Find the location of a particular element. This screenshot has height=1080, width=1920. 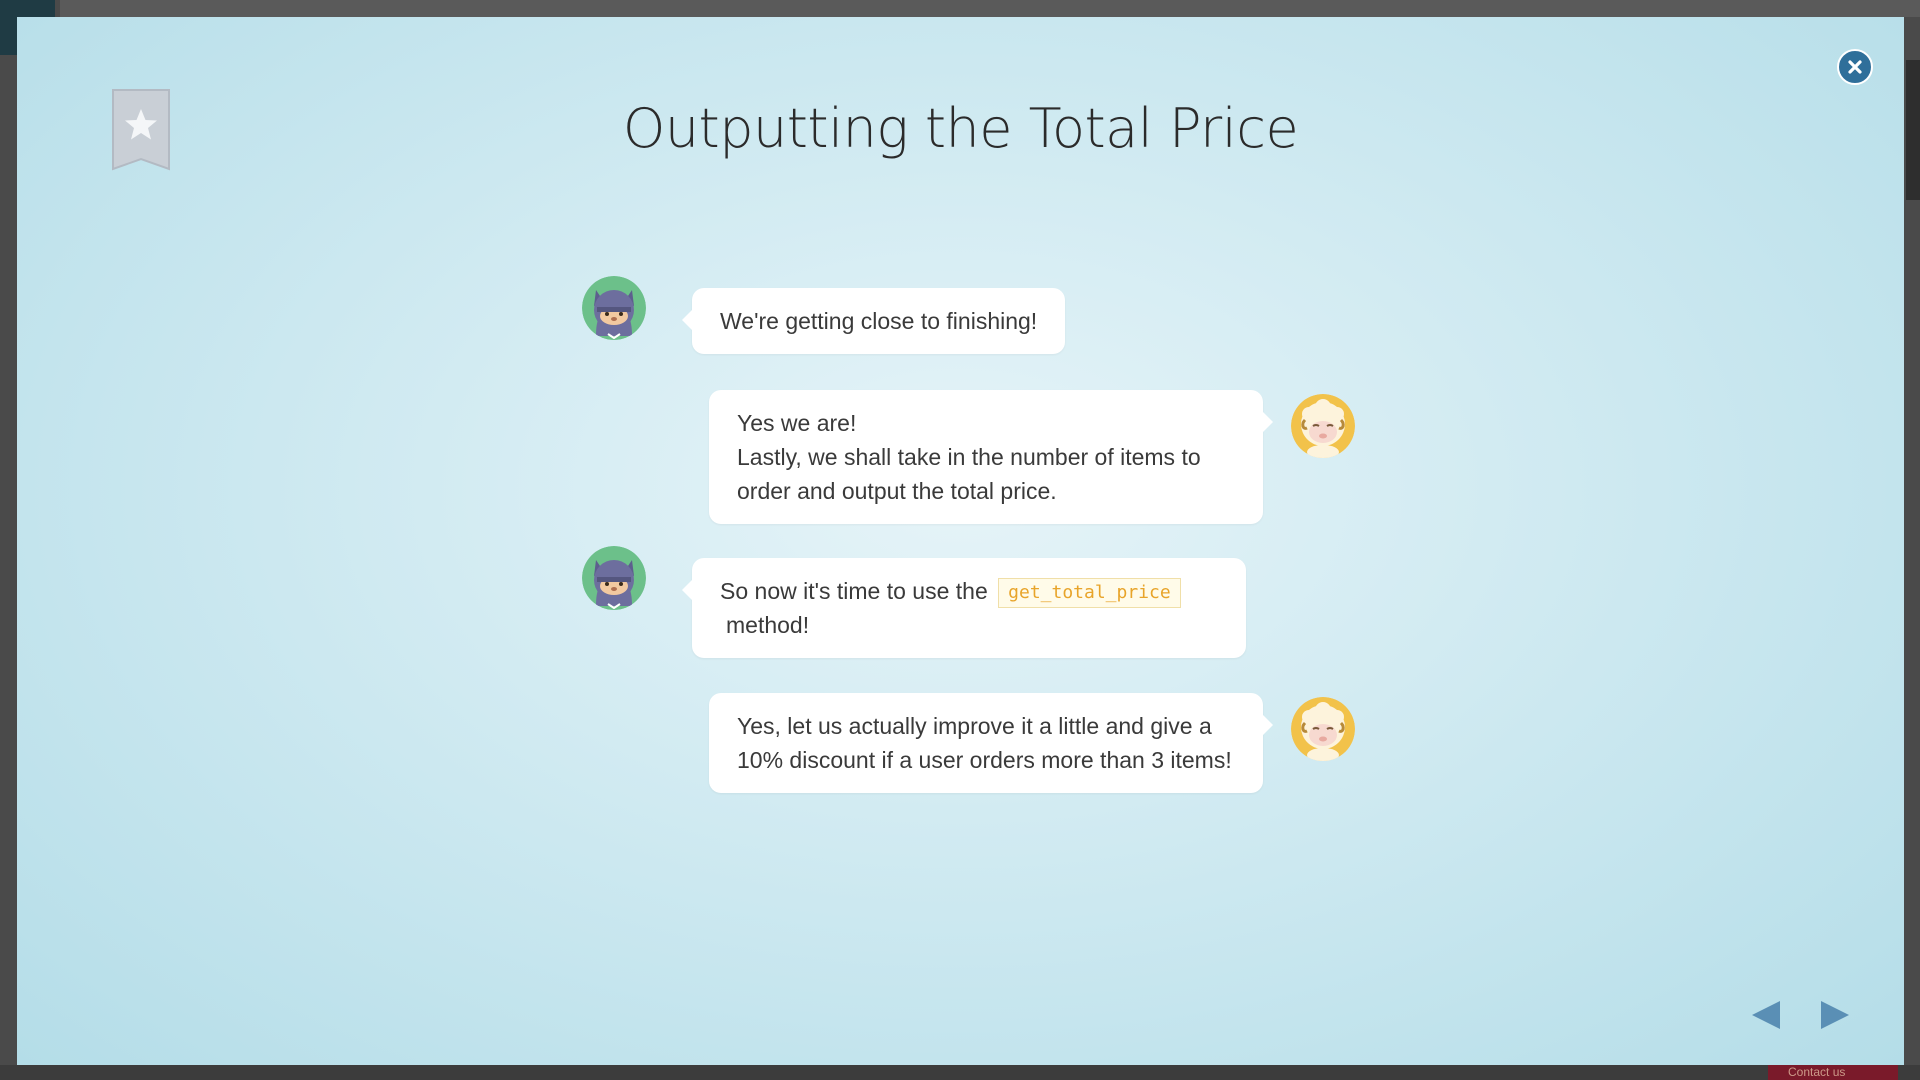

previous-arrow-icon is located at coordinates (1766, 1015).